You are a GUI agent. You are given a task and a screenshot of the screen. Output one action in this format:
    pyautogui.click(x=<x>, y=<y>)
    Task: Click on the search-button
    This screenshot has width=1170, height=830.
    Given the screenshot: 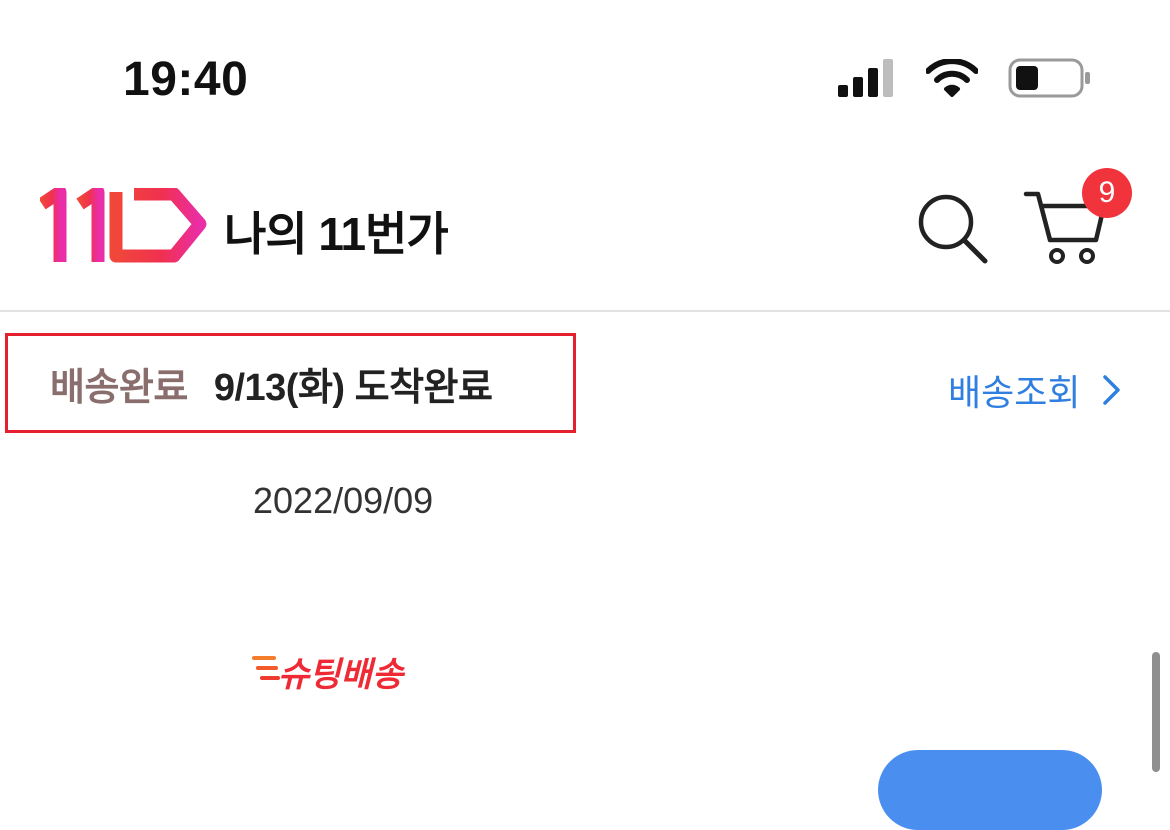 What is the action you would take?
    pyautogui.click(x=952, y=230)
    